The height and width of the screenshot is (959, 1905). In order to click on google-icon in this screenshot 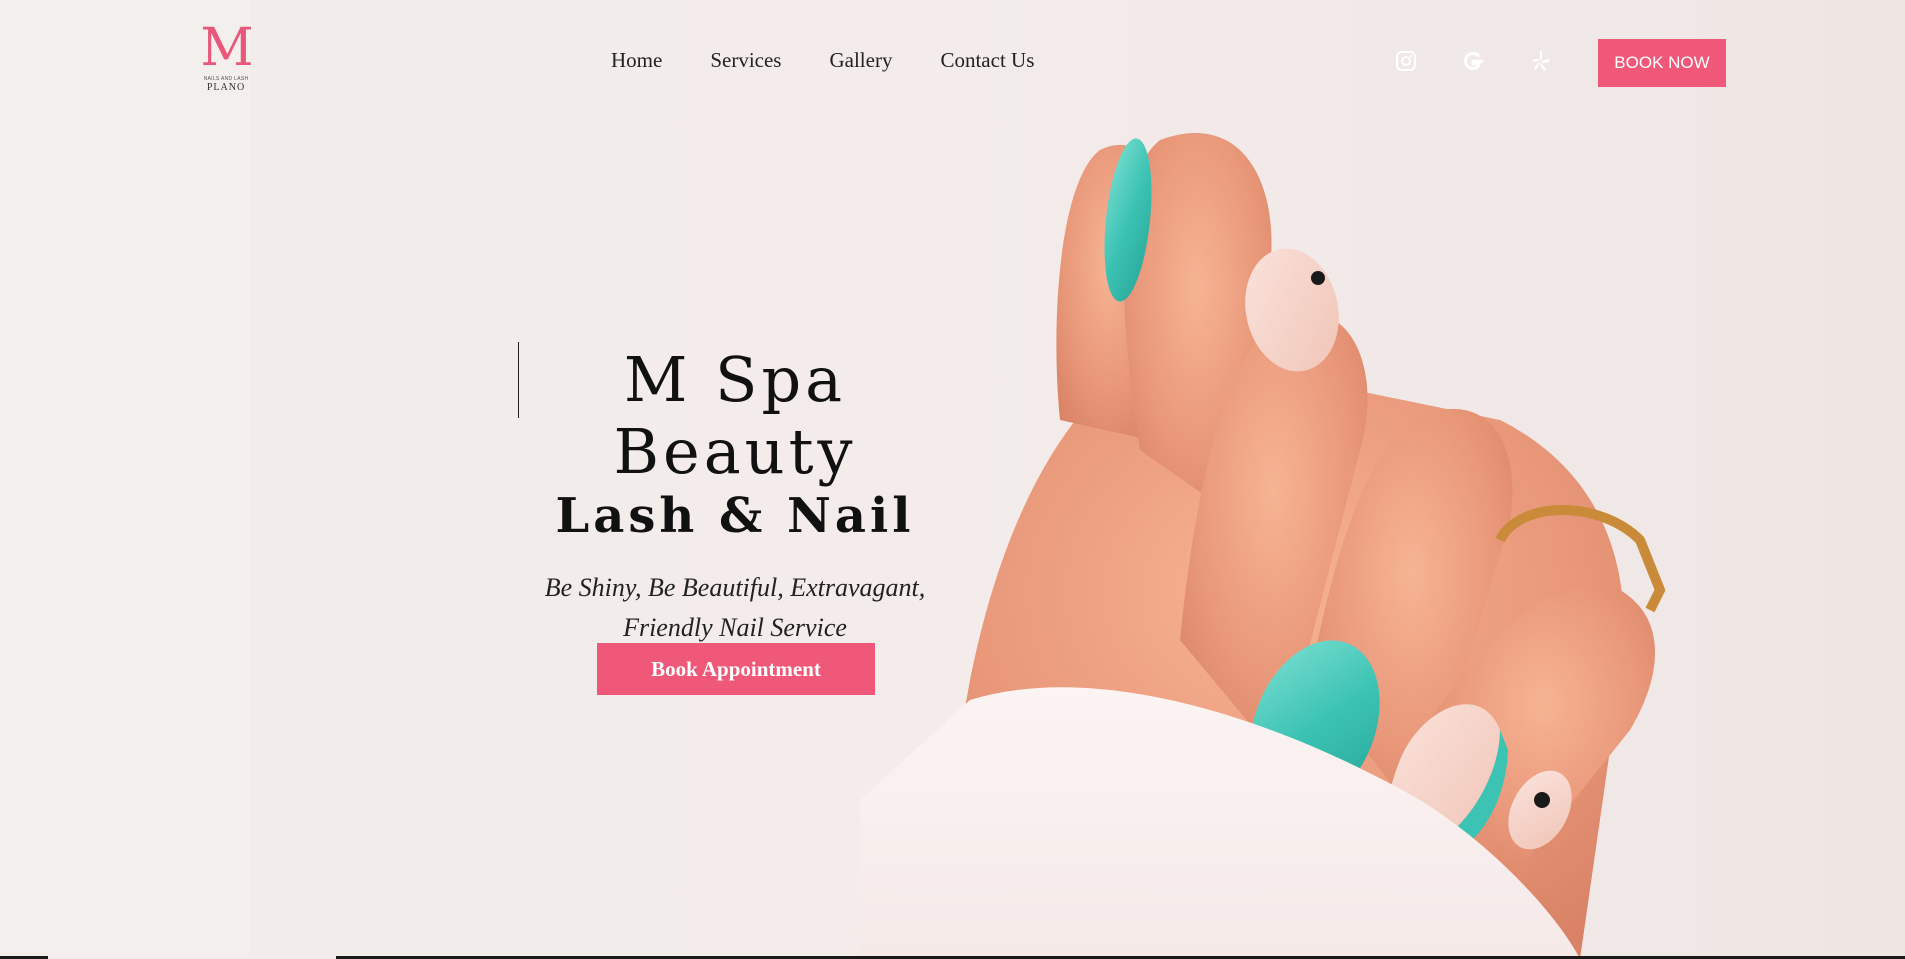, I will do `click(1473, 61)`.